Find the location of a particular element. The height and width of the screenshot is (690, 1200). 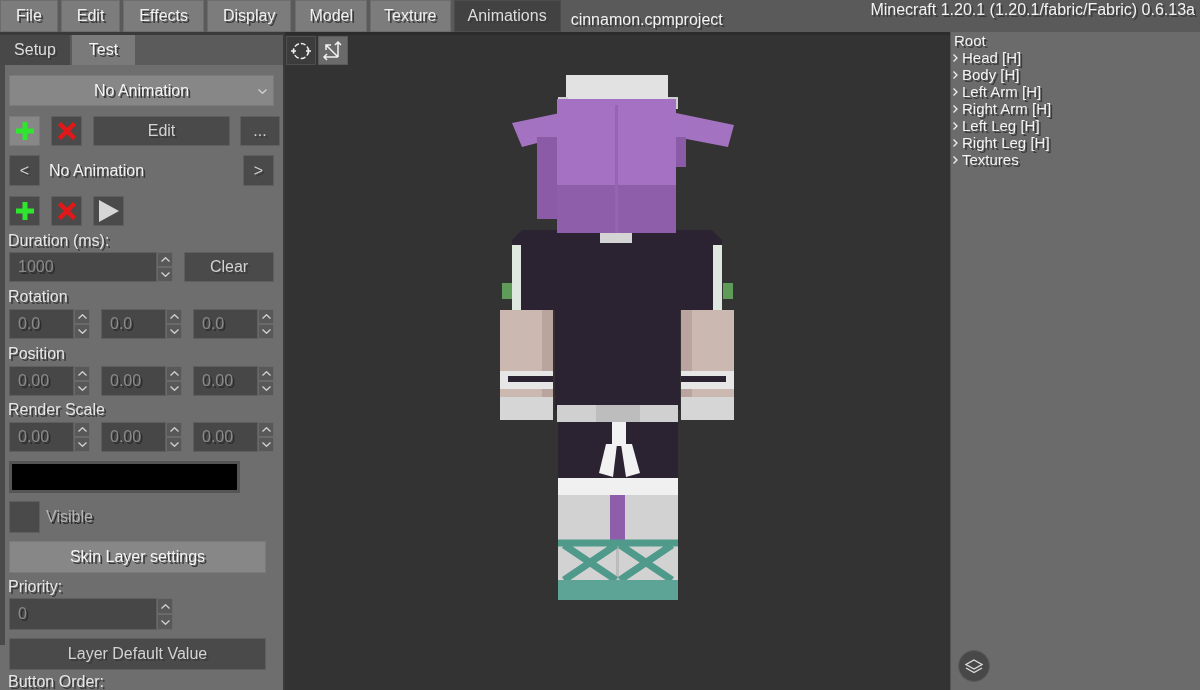

play-icon is located at coordinates (108, 211).